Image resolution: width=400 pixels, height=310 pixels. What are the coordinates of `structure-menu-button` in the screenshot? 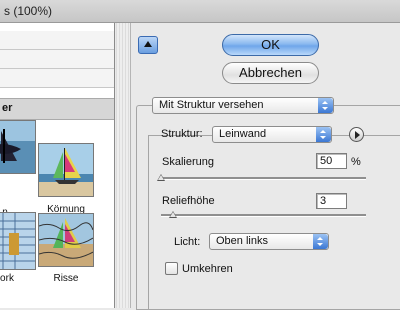 It's located at (356, 134).